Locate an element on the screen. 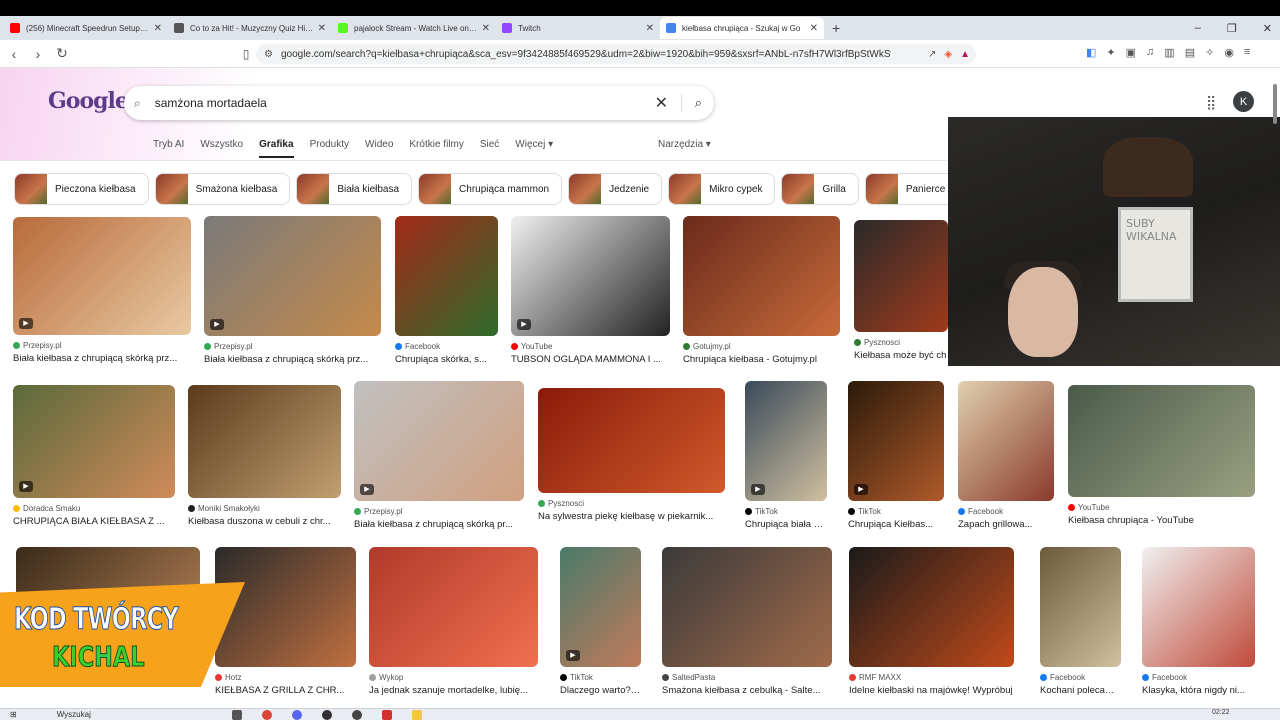  wallet-icon: ▤ is located at coordinates (1190, 52).